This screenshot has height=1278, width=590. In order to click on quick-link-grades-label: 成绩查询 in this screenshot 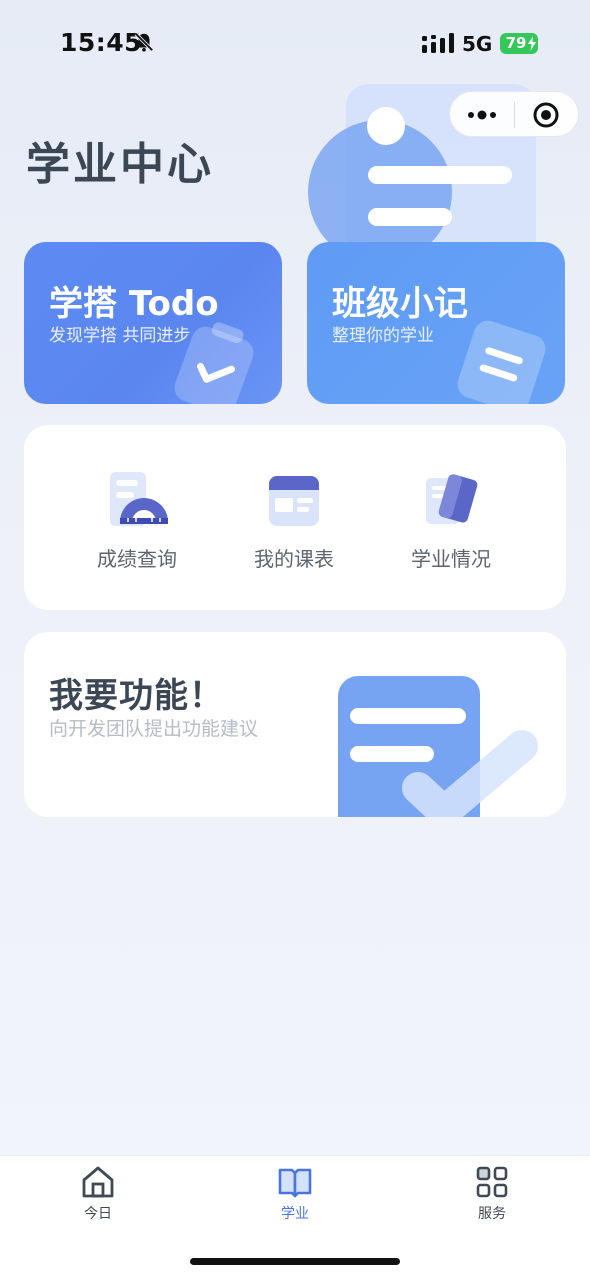, I will do `click(137, 559)`.